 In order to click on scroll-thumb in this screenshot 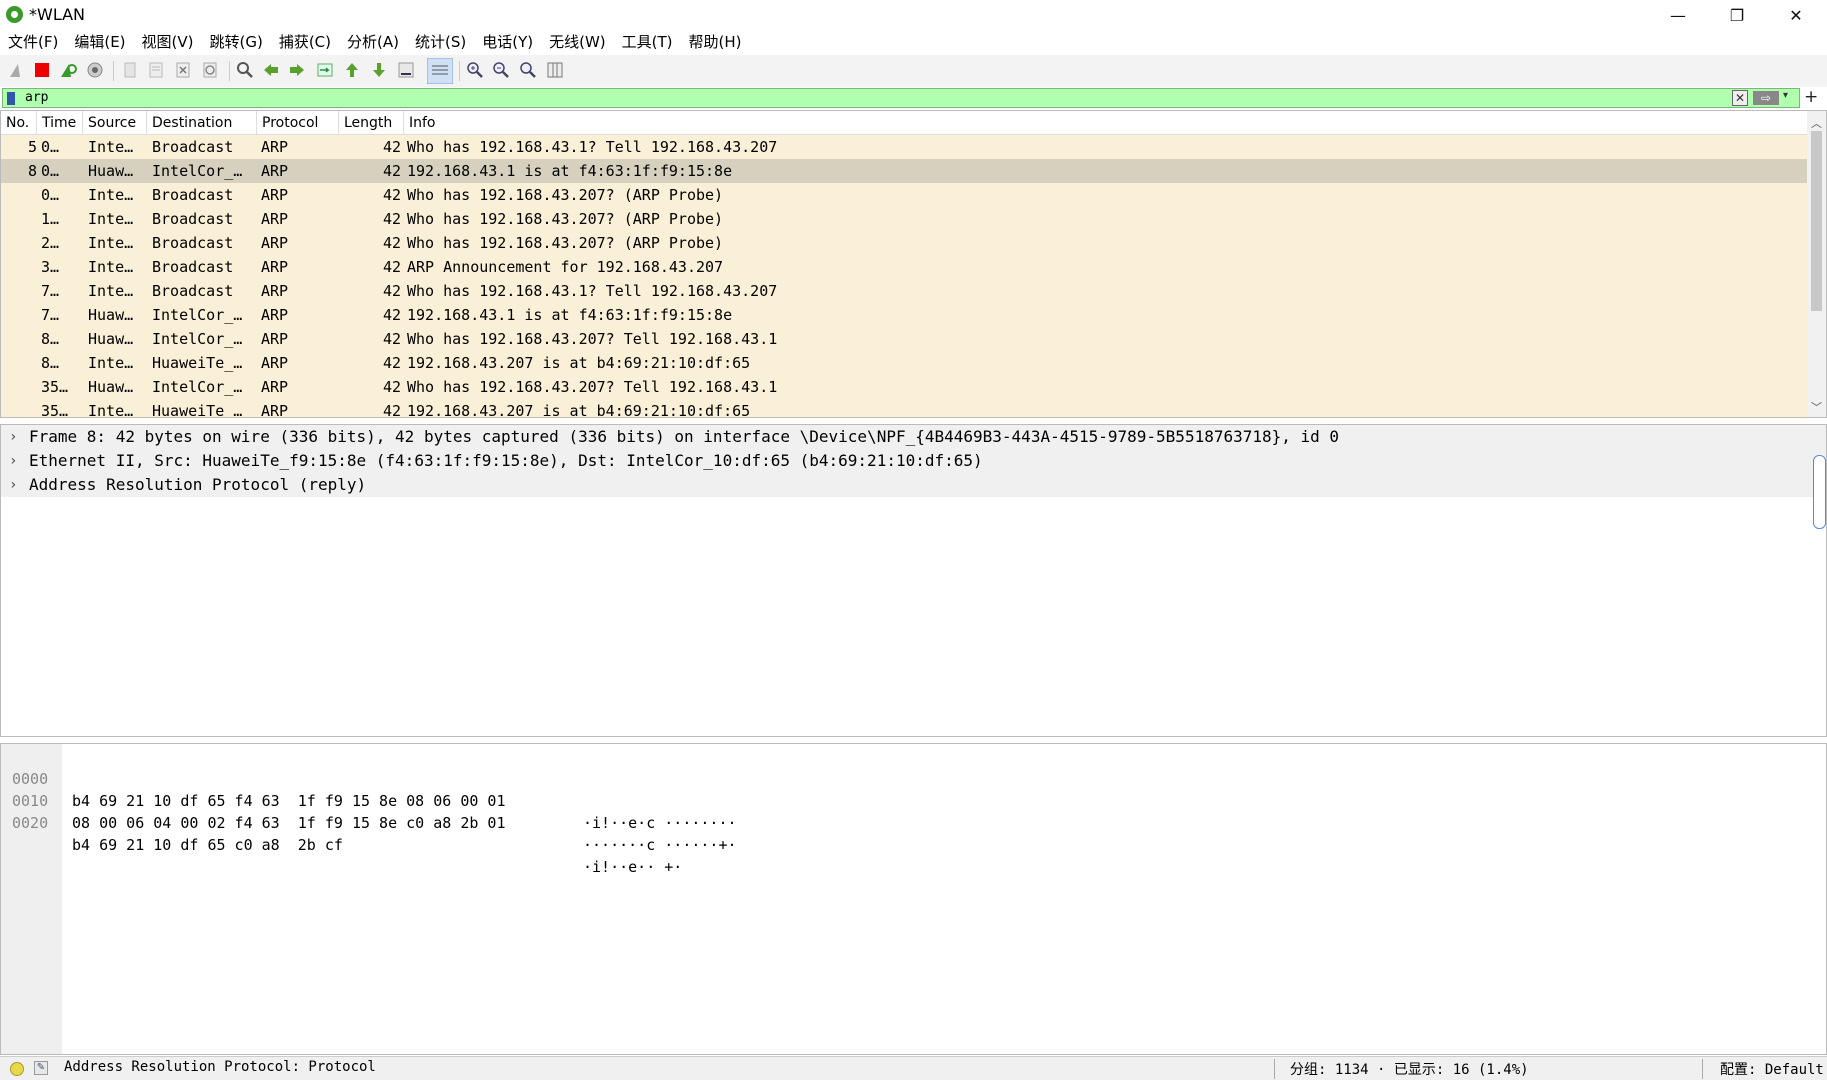, I will do `click(1816, 221)`.